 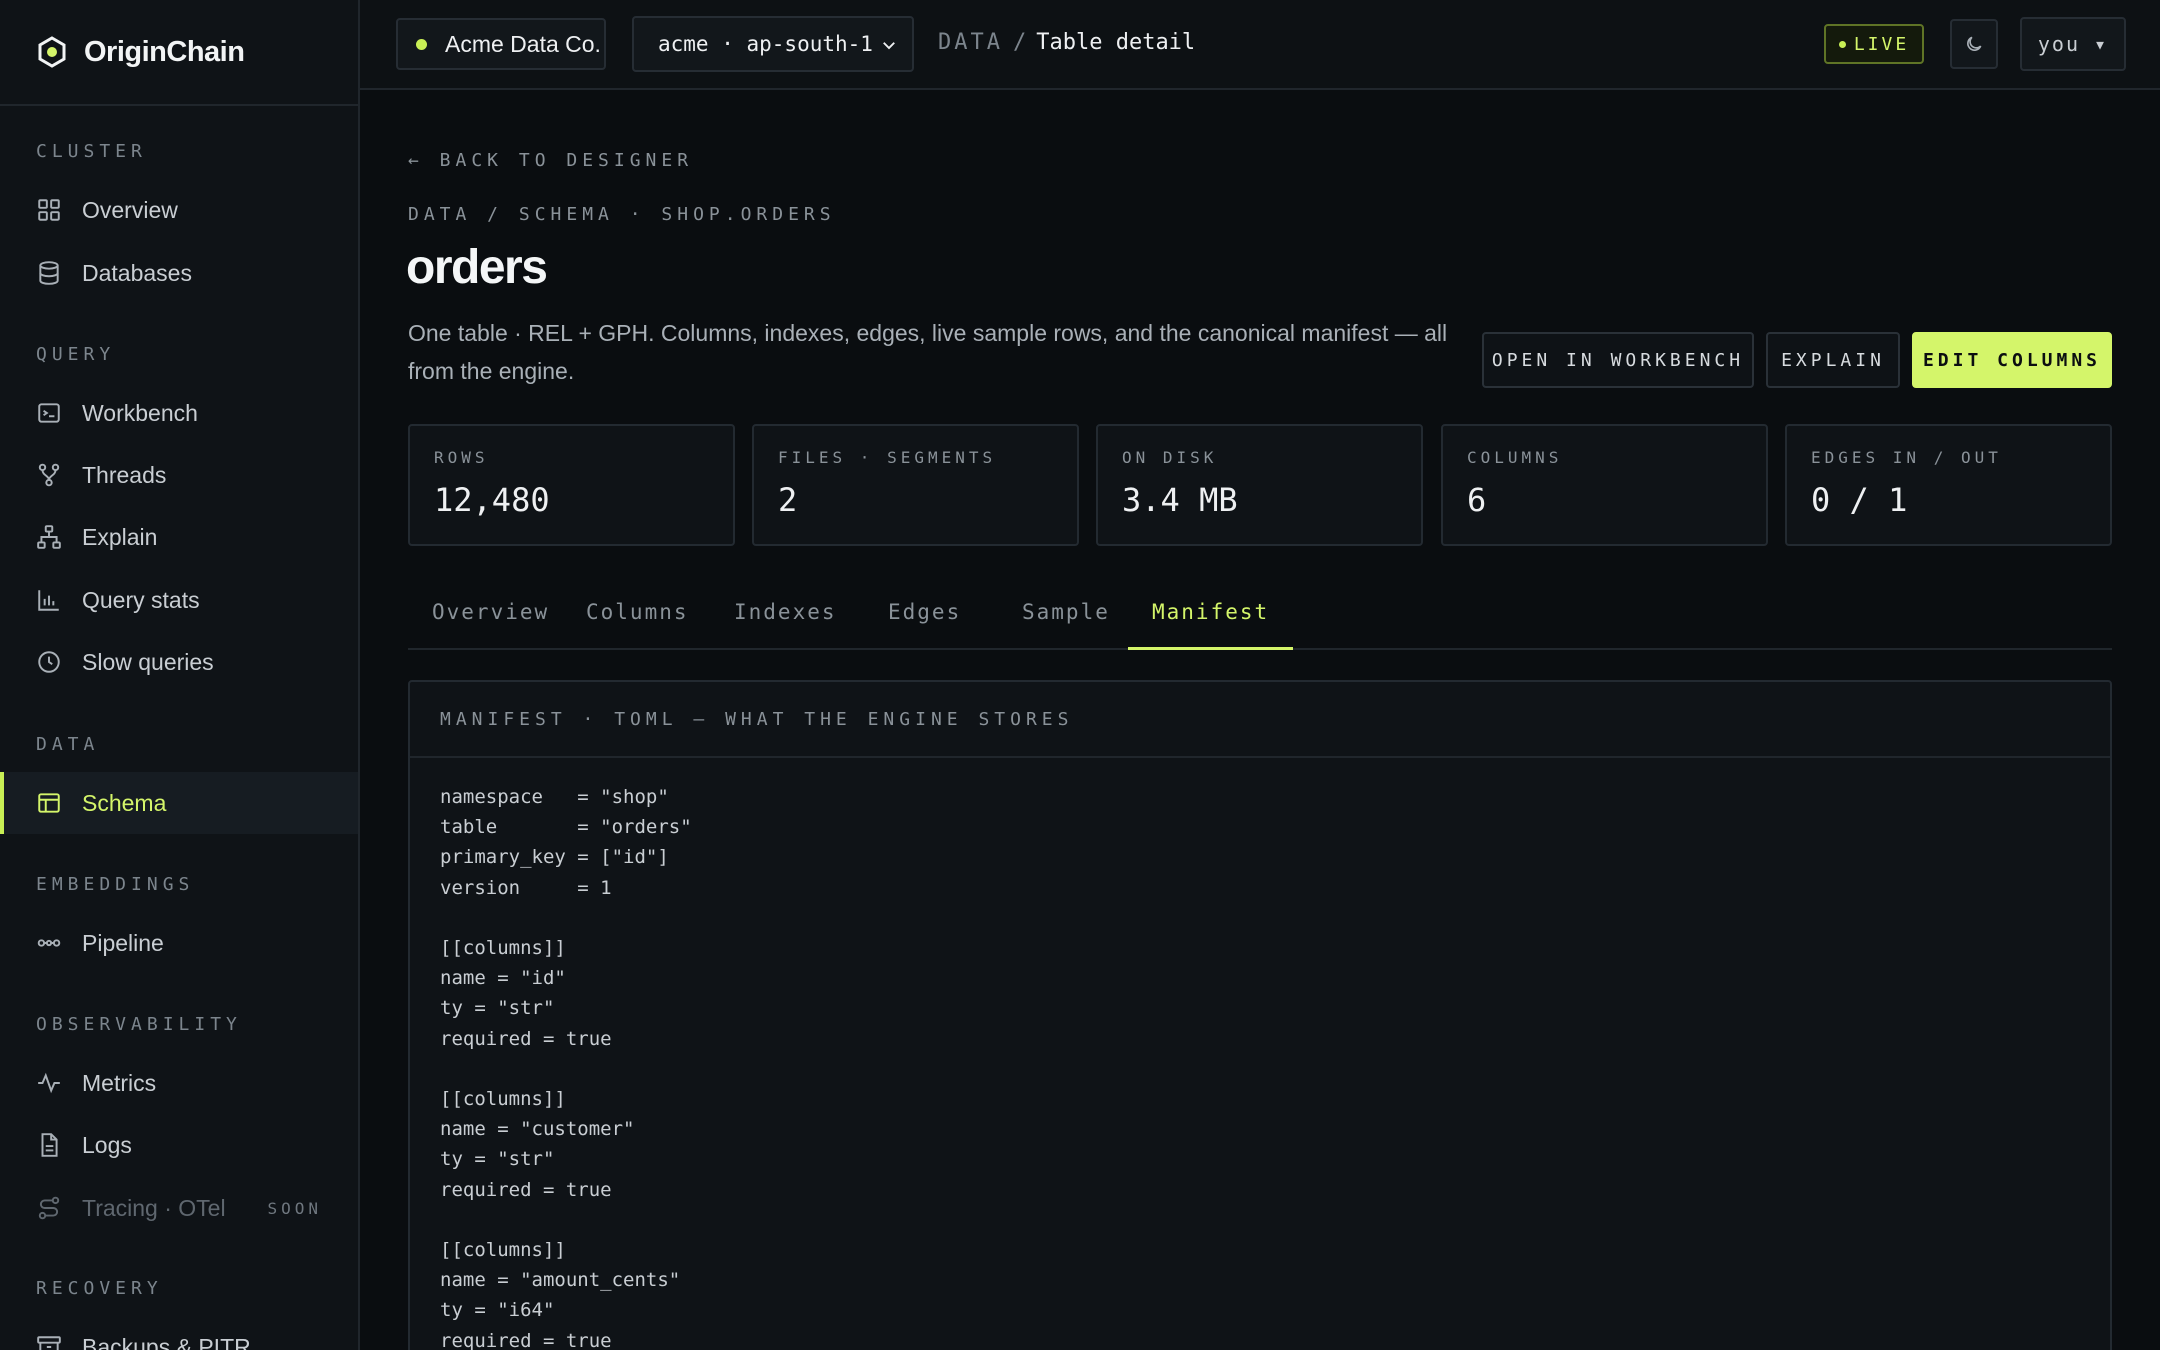 What do you see at coordinates (637, 622) in the screenshot?
I see `tab-columns: Columns` at bounding box center [637, 622].